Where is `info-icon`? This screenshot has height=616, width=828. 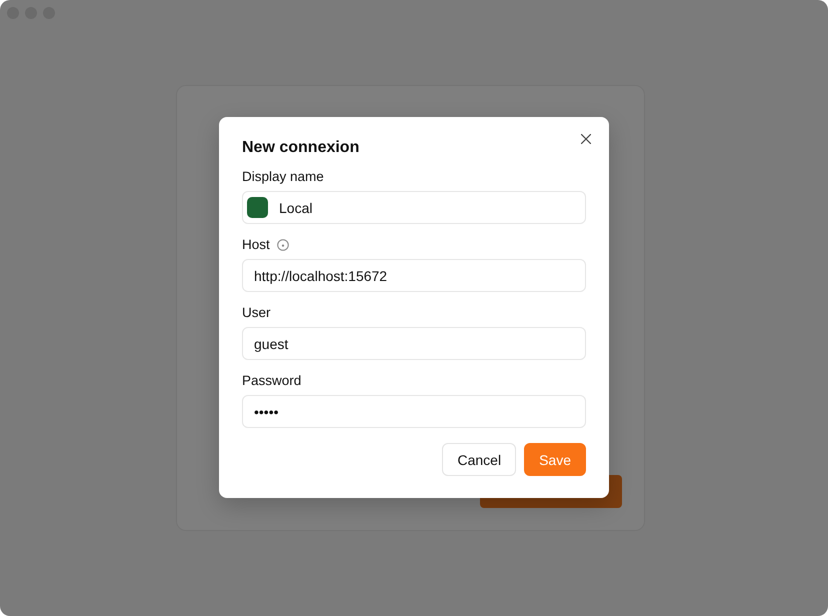 info-icon is located at coordinates (282, 245).